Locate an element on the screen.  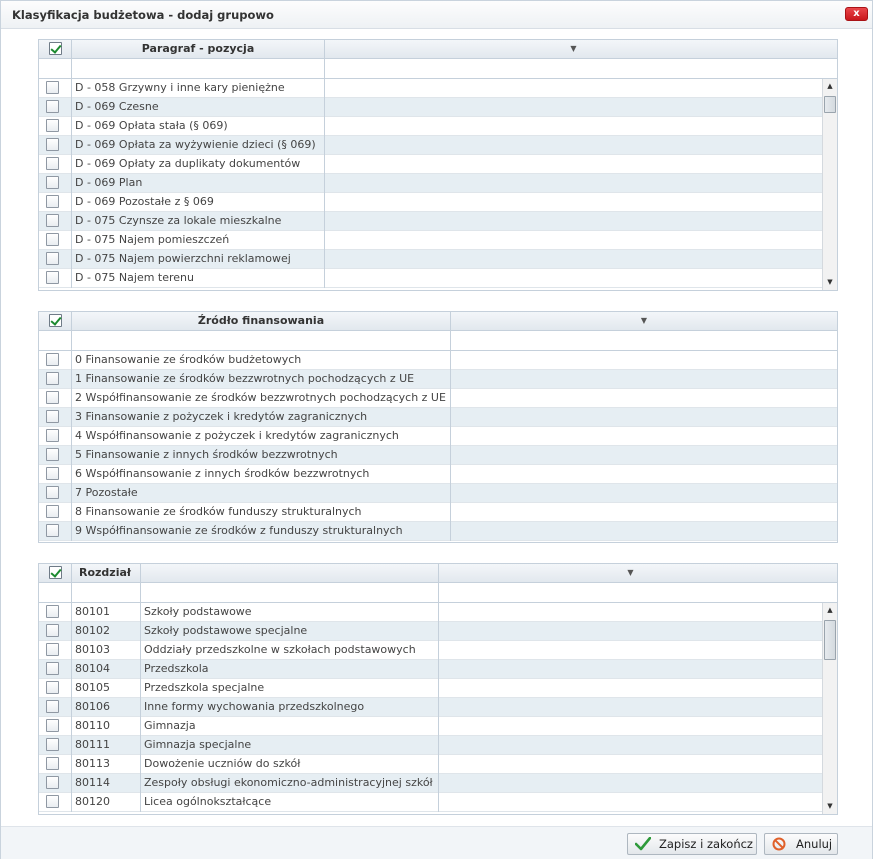
cell-rozdzial-code: 80106 is located at coordinates (106, 707).